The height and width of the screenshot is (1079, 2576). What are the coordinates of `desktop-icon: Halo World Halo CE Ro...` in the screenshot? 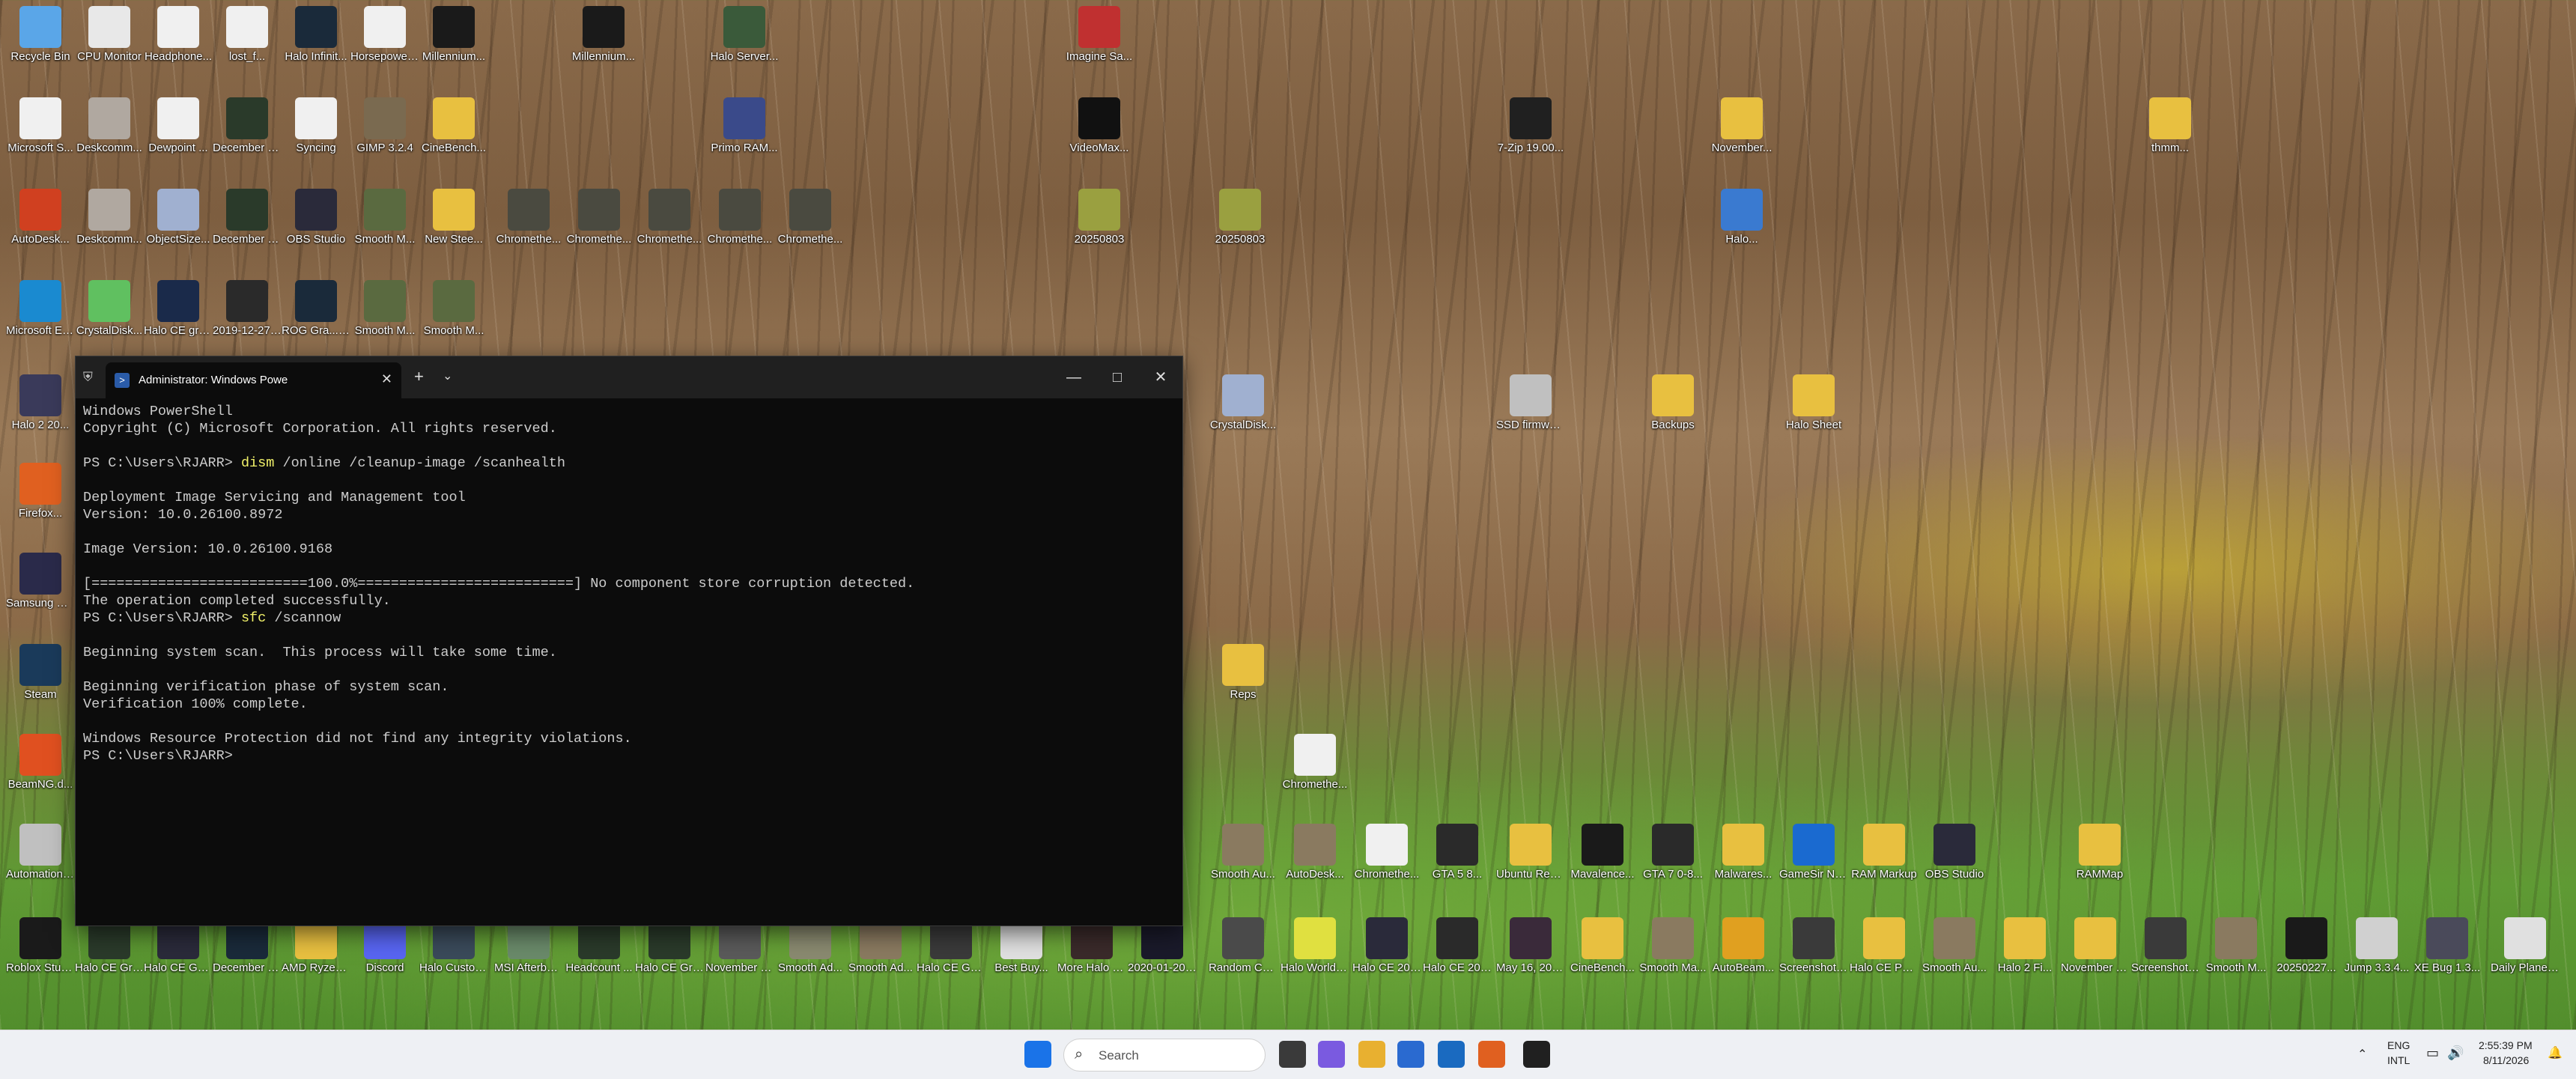 It's located at (1315, 946).